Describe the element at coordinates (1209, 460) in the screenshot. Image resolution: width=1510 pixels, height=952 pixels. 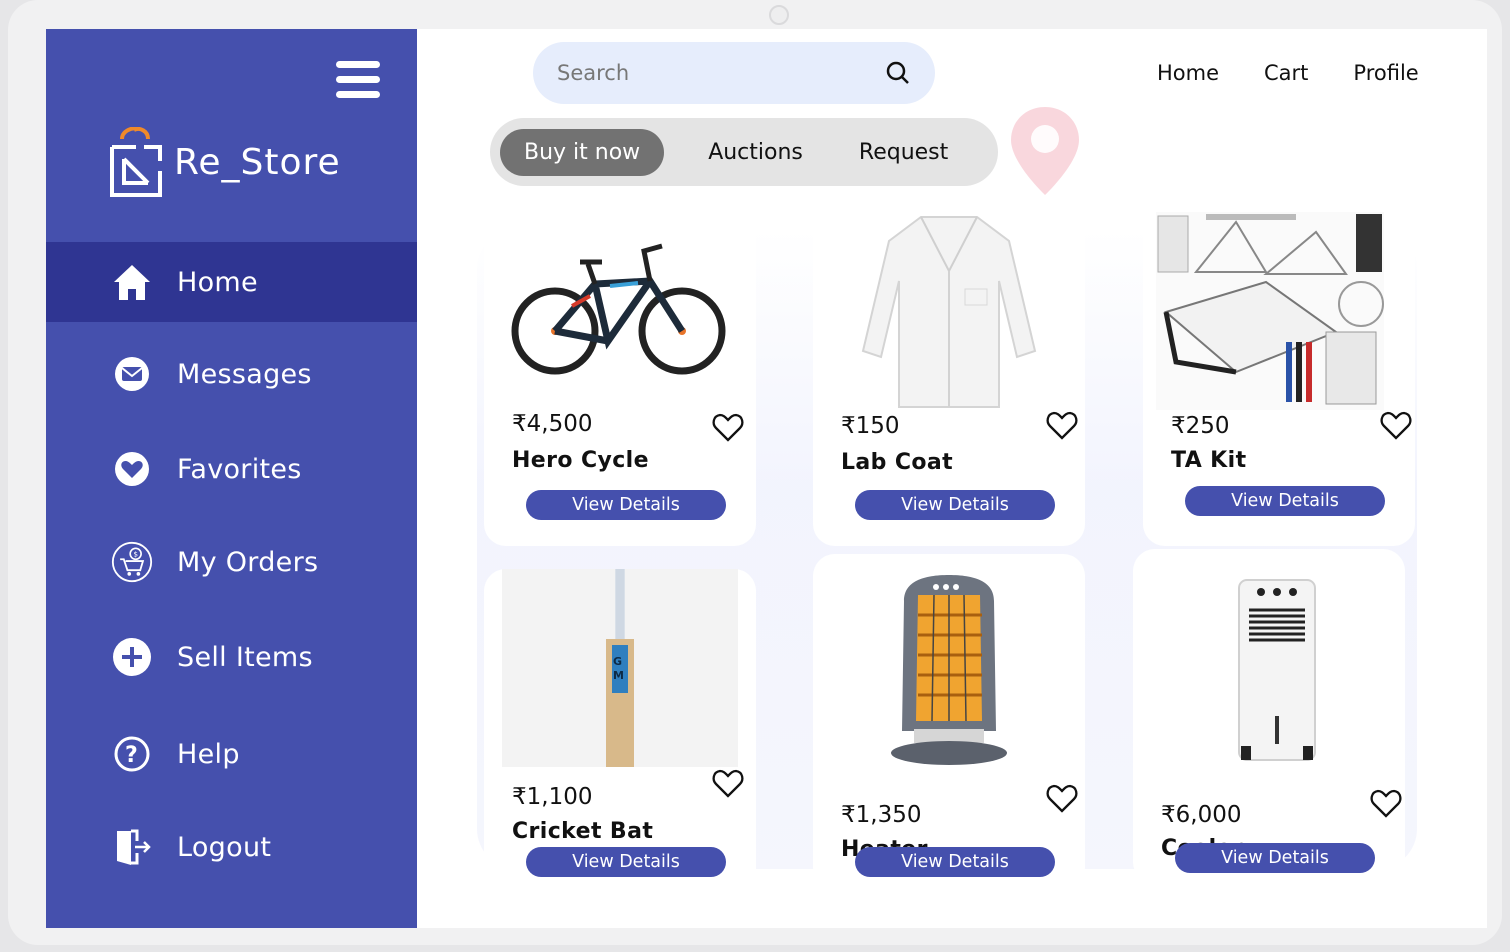
I see `product-name: TA Kit` at that location.